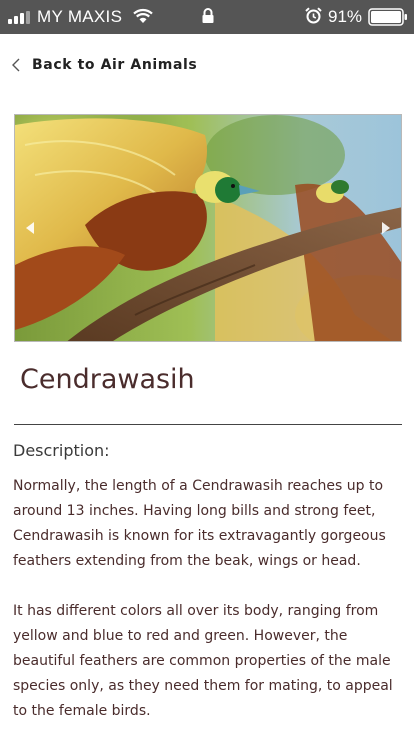 The width and height of the screenshot is (414, 736). I want to click on divider, so click(208, 424).